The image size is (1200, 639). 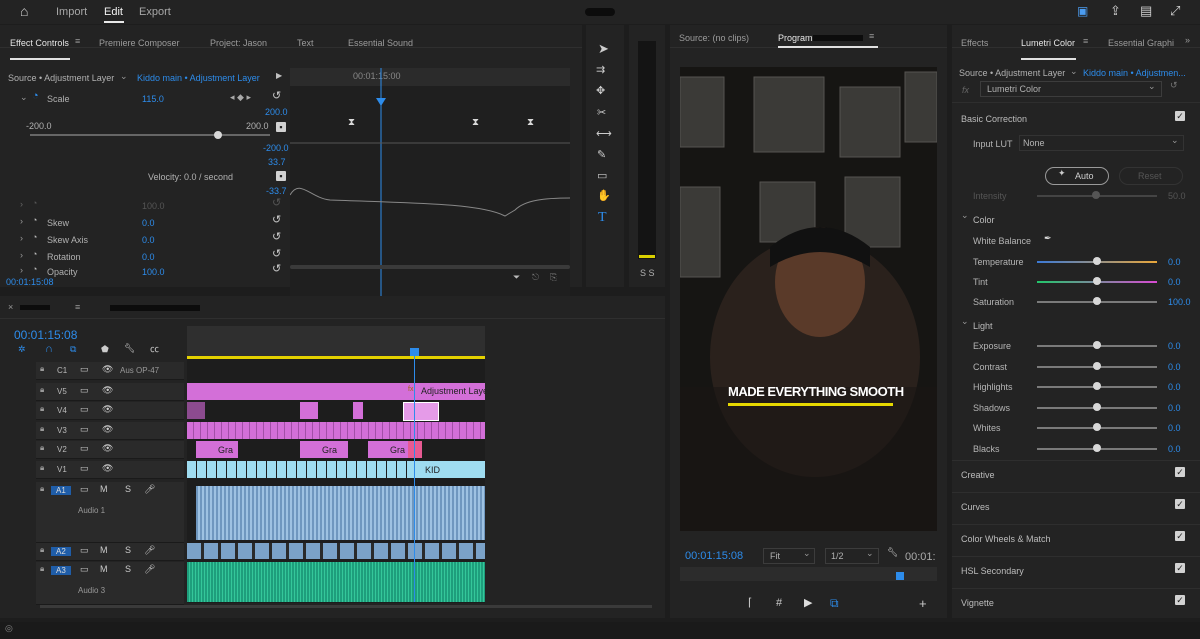 I want to click on settings-wrench-icon: 🔧︎, so click(x=892, y=552).